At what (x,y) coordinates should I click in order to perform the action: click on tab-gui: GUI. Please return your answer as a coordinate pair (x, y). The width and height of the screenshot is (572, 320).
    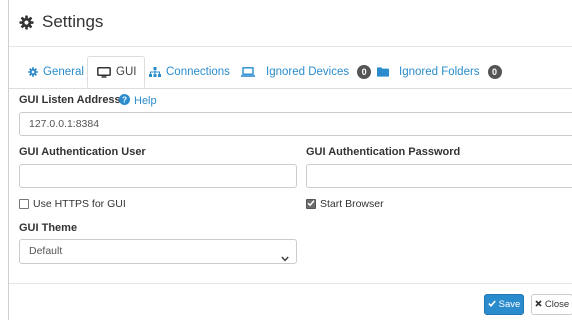
    Looking at the image, I should click on (116, 72).